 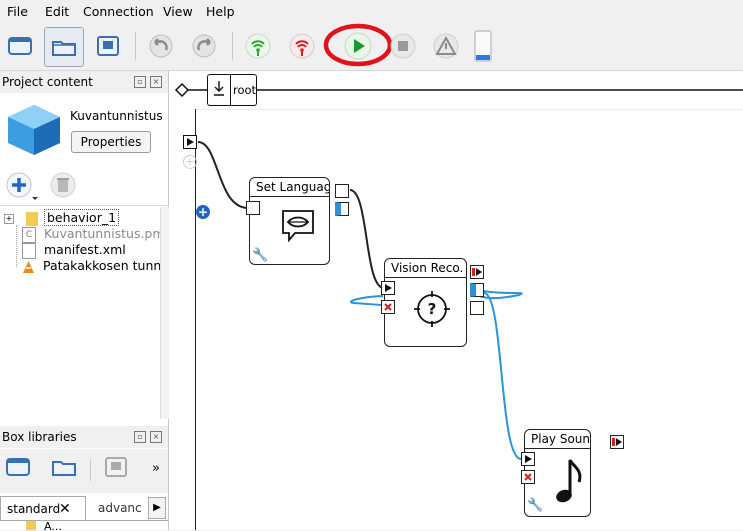 What do you see at coordinates (116, 116) in the screenshot?
I see `project-name: Kuvantunnistus` at bounding box center [116, 116].